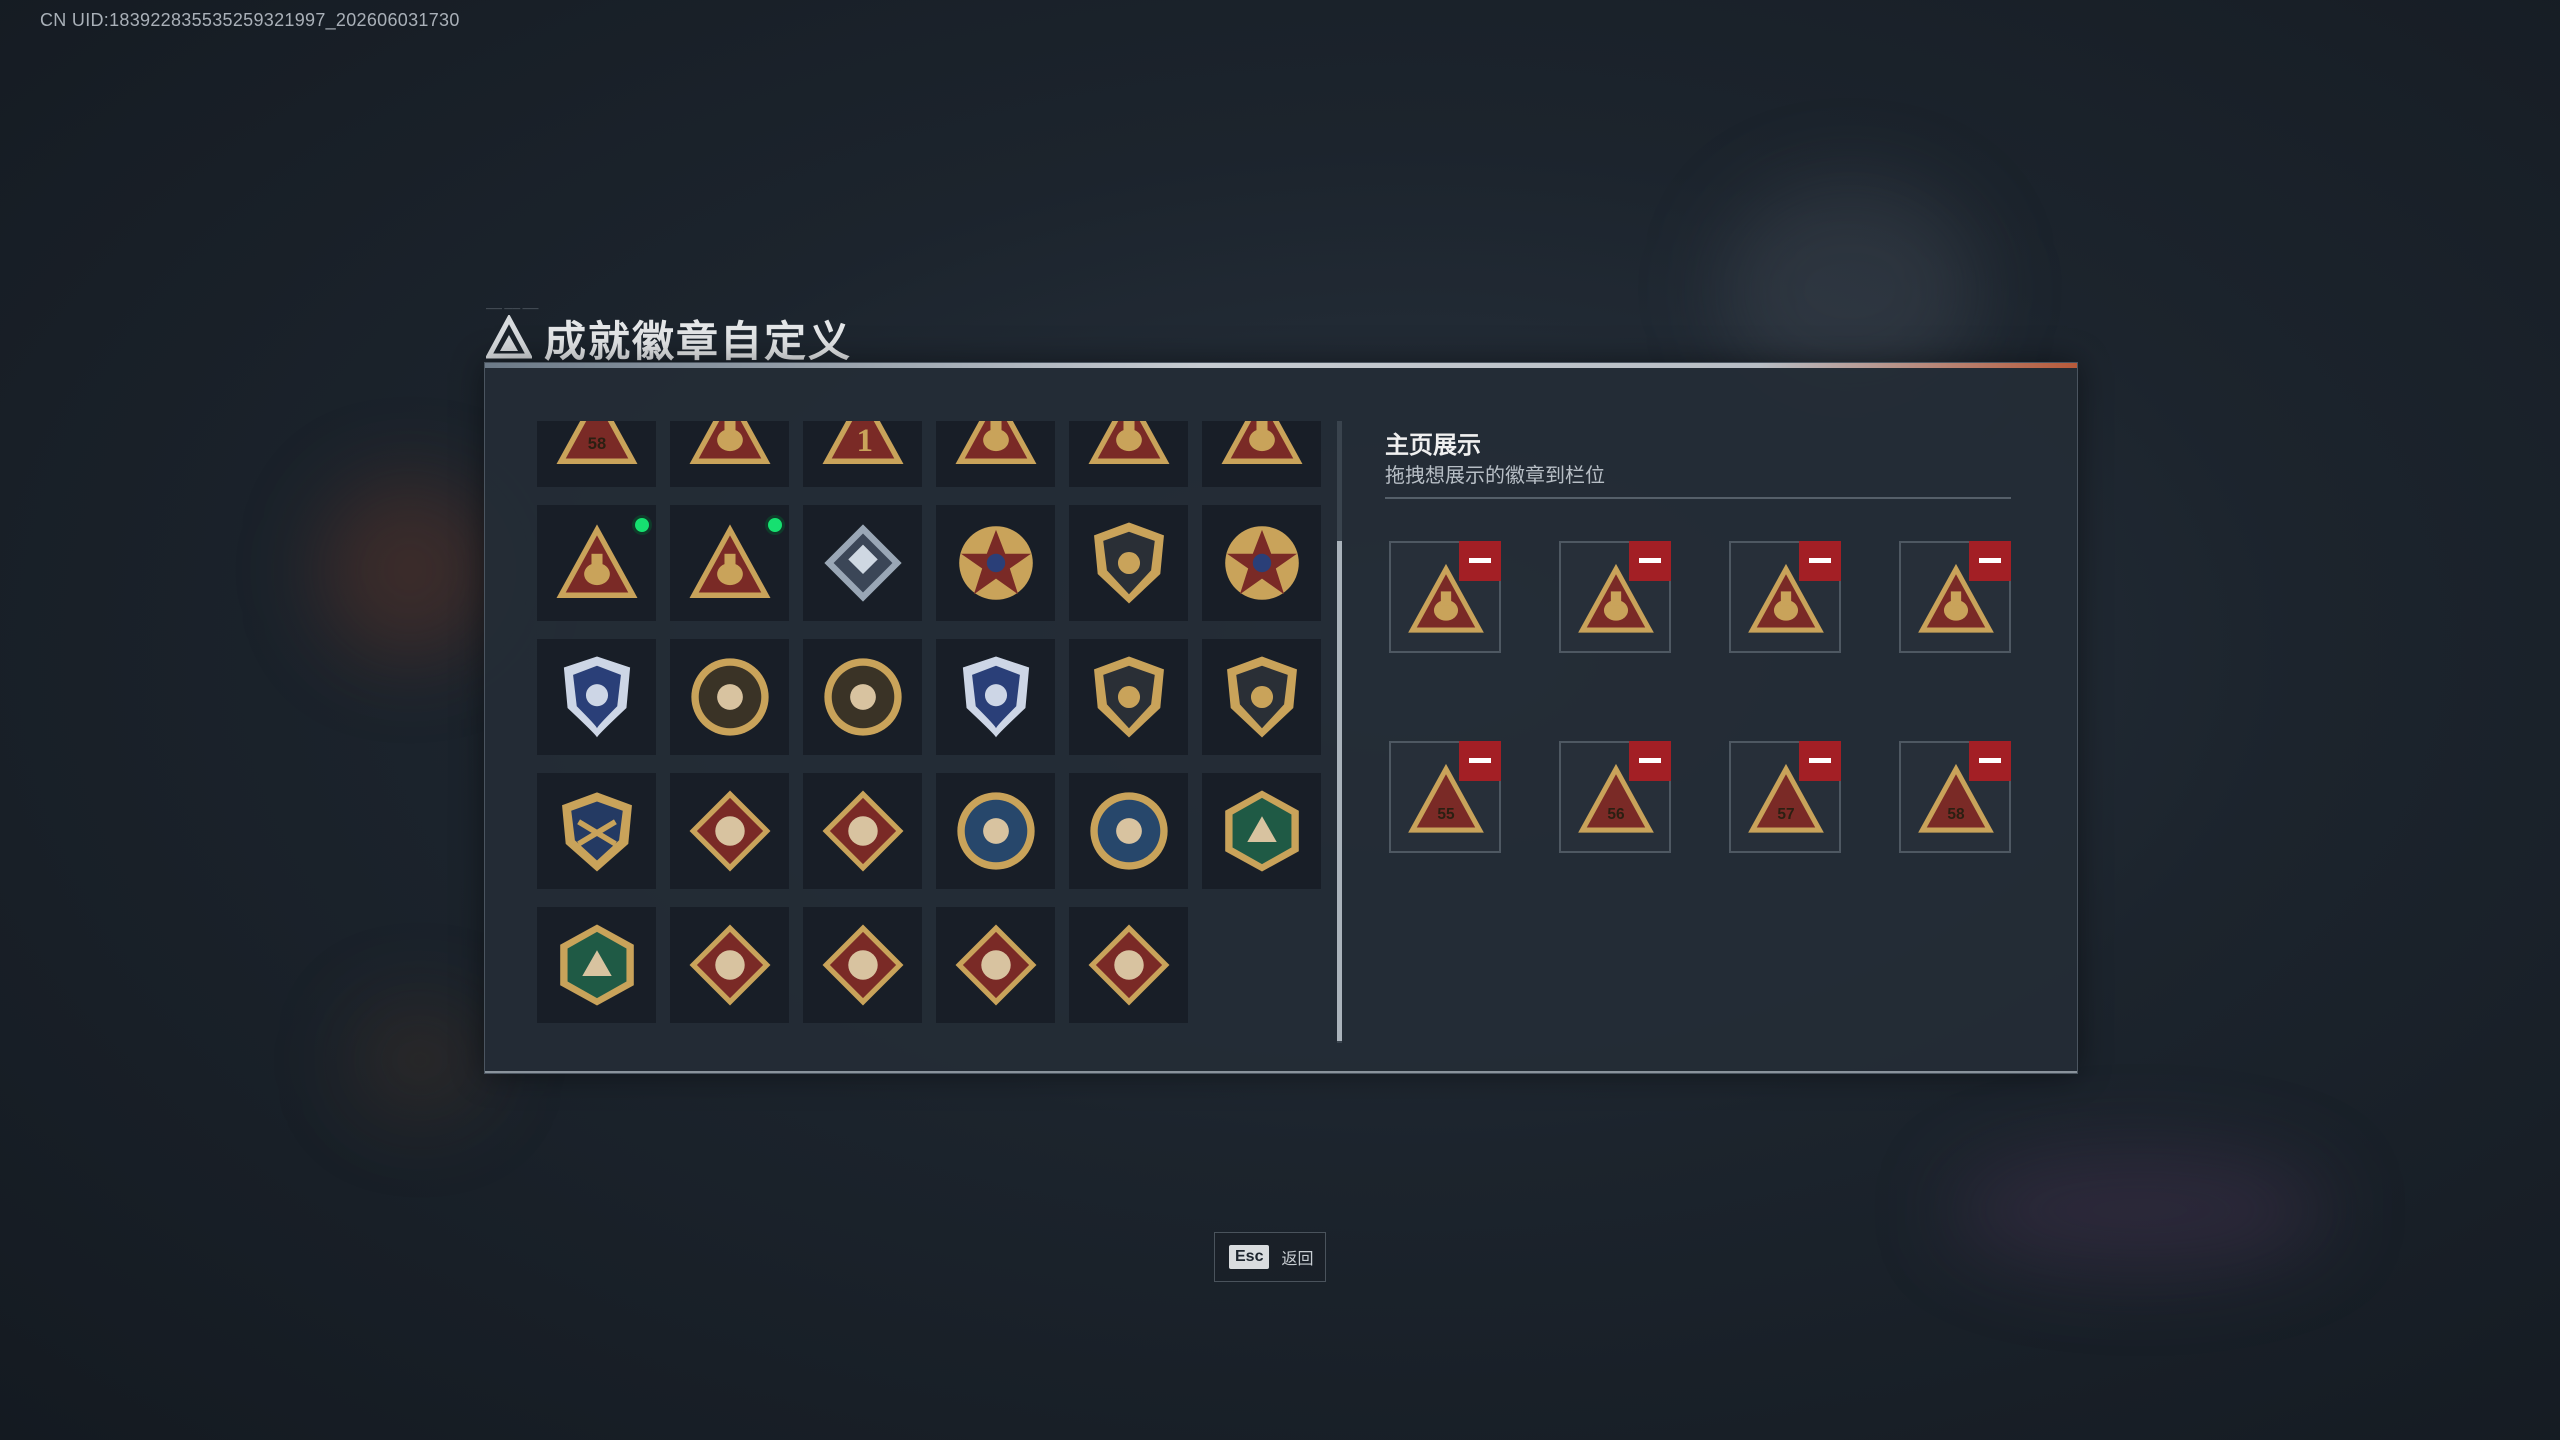  I want to click on svg-text: 55, so click(1446, 814).